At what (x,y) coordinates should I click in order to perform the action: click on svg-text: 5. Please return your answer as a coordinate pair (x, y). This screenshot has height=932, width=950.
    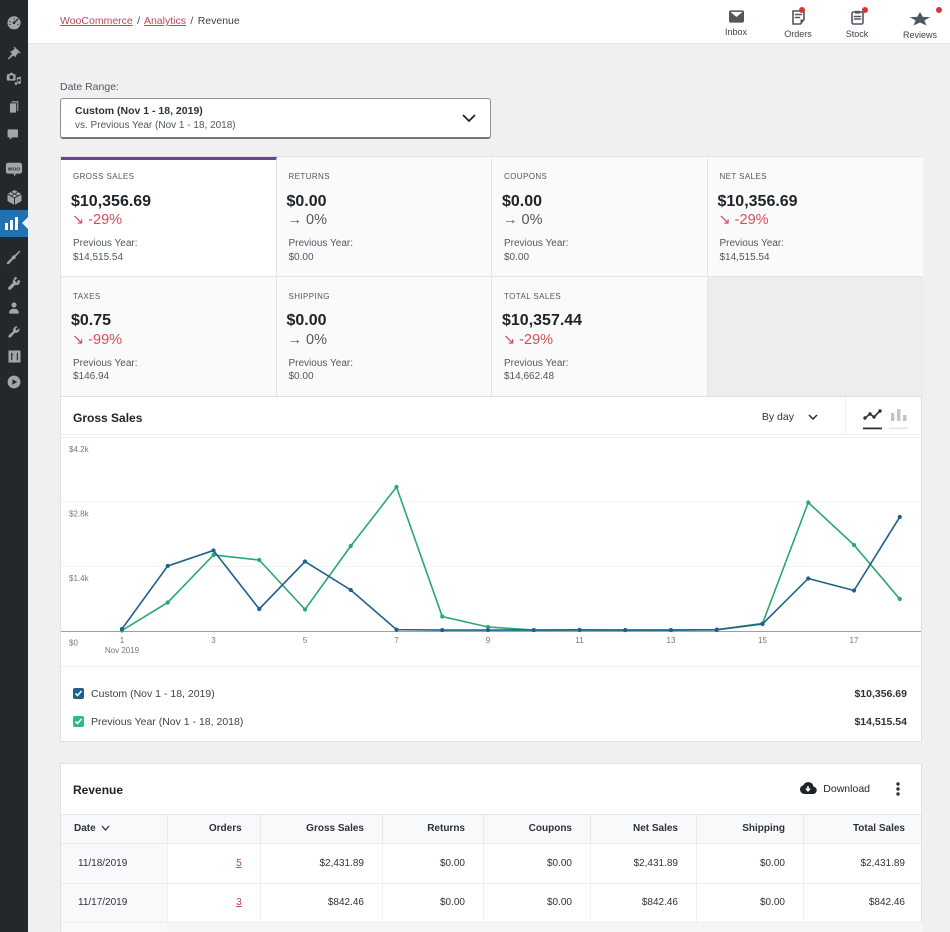
    Looking at the image, I should click on (305, 640).